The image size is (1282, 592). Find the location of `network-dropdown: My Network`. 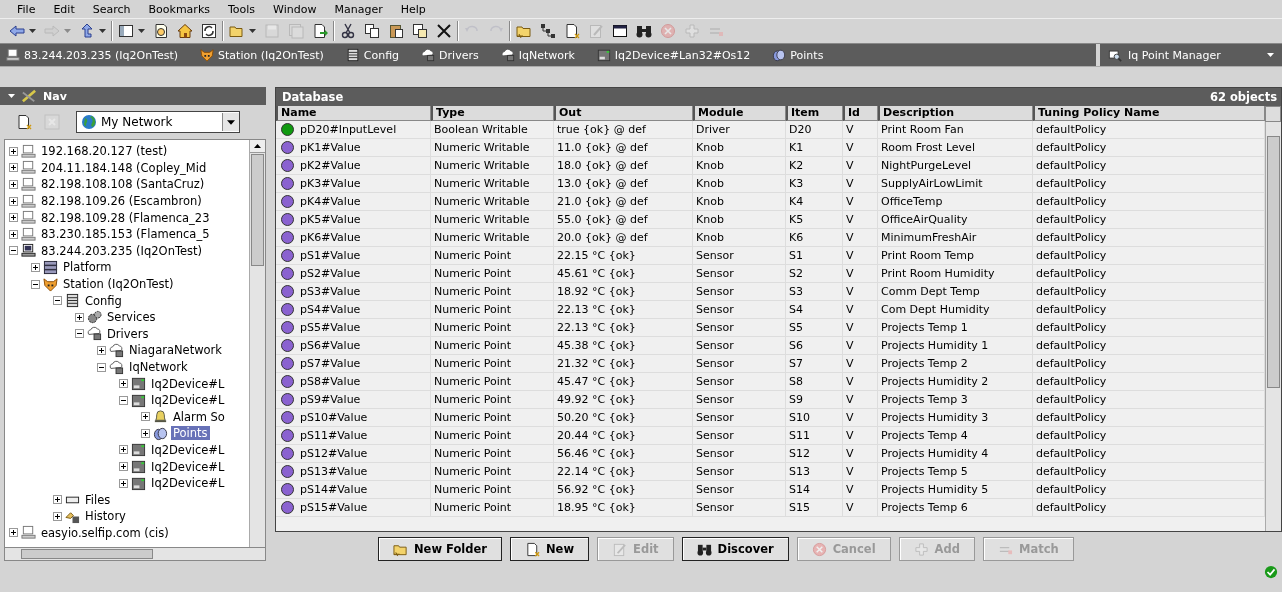

network-dropdown: My Network is located at coordinates (158, 122).